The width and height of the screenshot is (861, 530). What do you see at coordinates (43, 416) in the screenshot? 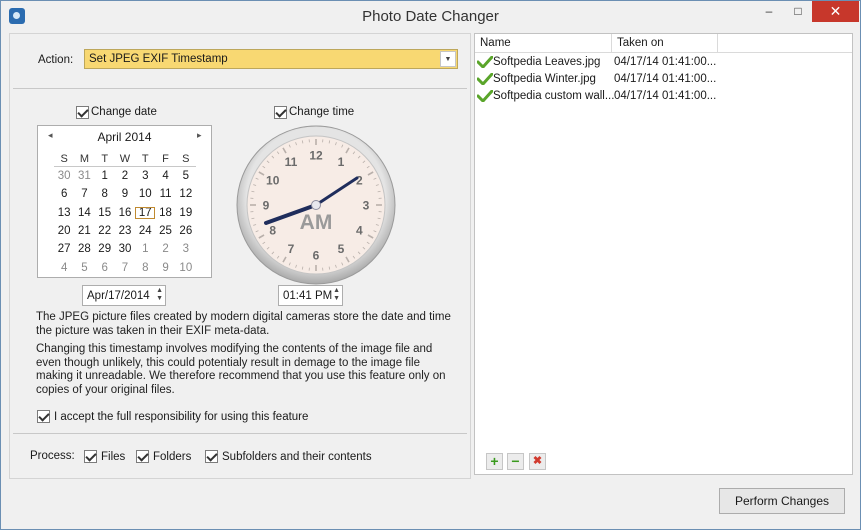
I see `accept-checkbox` at bounding box center [43, 416].